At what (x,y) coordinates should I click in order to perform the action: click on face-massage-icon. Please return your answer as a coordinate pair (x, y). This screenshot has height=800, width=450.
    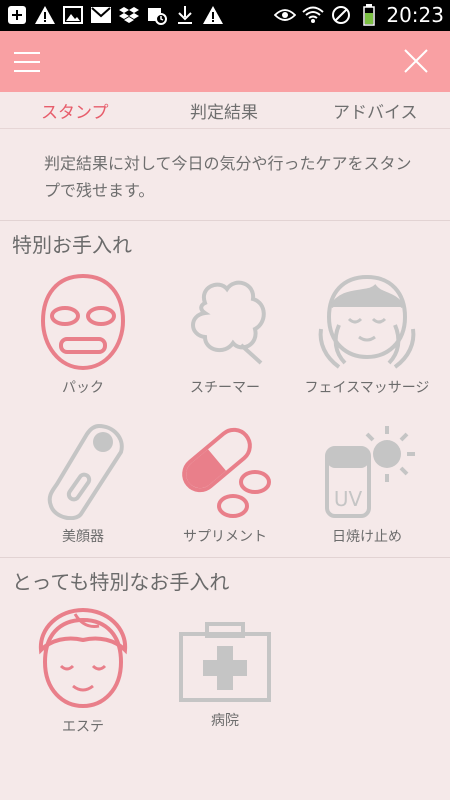
    Looking at the image, I should click on (367, 321).